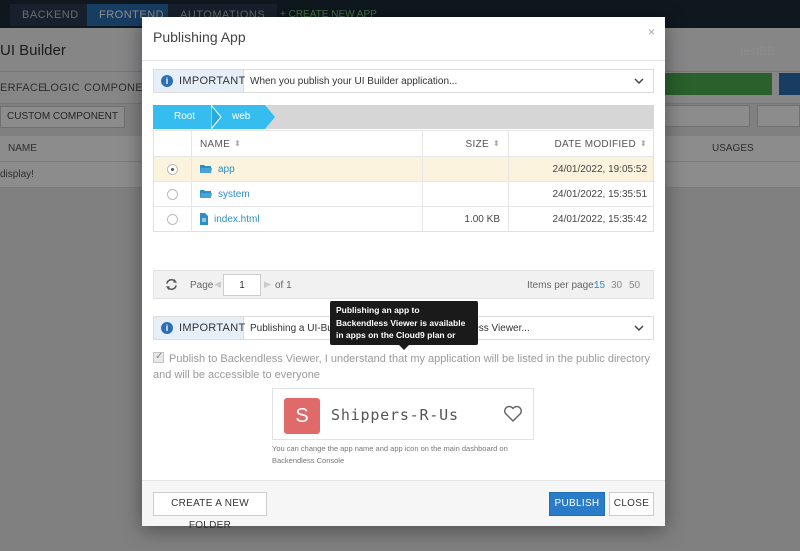  Describe the element at coordinates (403, 505) in the screenshot. I see `dialog-footer: CREATE A NEW FOLDER PUBLISH CLOSE` at that location.